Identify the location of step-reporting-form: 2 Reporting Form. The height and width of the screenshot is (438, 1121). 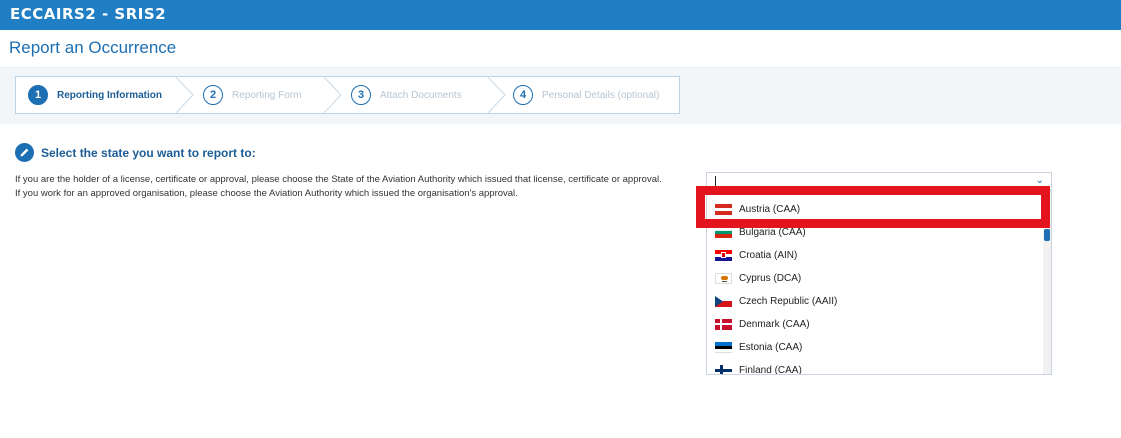
(252, 95).